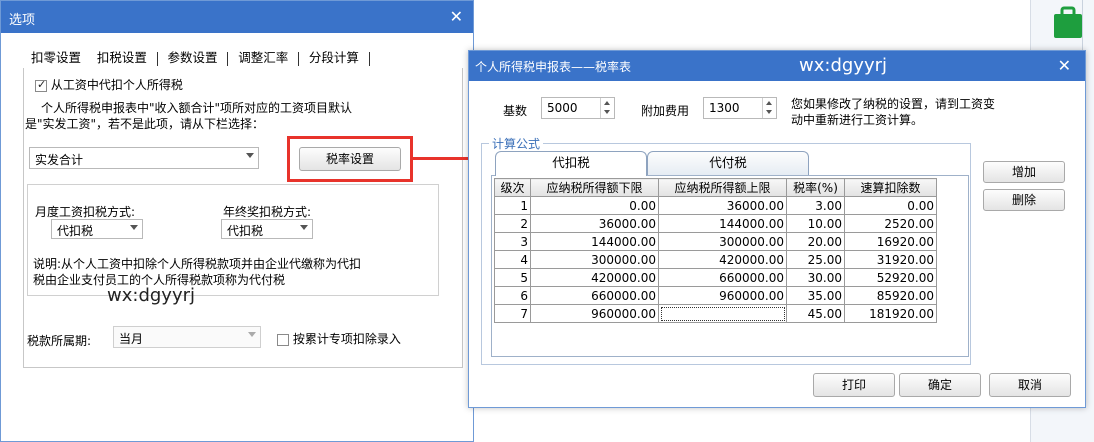  What do you see at coordinates (75, 231) in the screenshot?
I see `monthly-method-value: 代扣税` at bounding box center [75, 231].